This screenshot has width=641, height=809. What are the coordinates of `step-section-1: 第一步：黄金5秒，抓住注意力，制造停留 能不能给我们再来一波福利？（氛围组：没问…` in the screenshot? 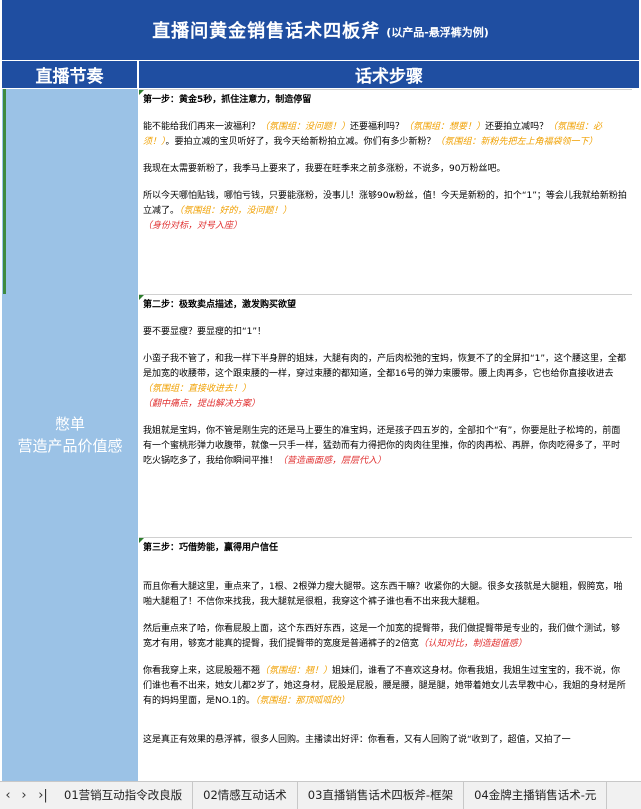 It's located at (385, 161).